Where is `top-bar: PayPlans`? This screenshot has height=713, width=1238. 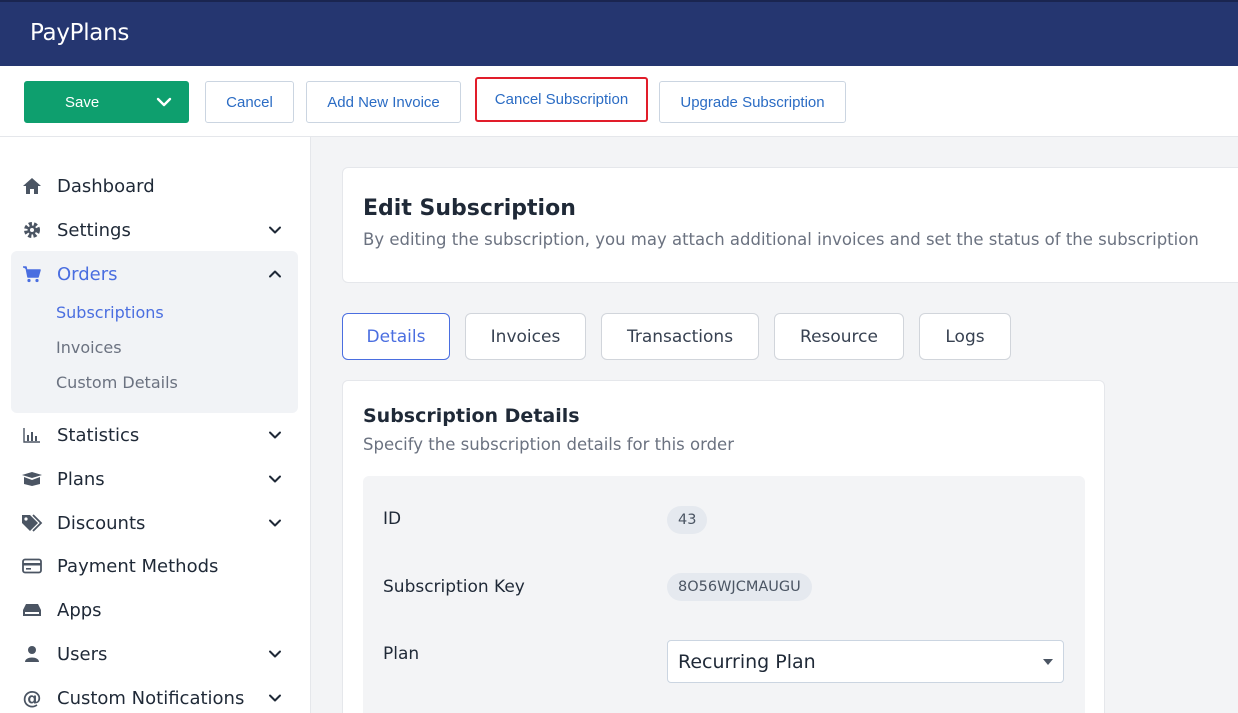 top-bar: PayPlans is located at coordinates (619, 33).